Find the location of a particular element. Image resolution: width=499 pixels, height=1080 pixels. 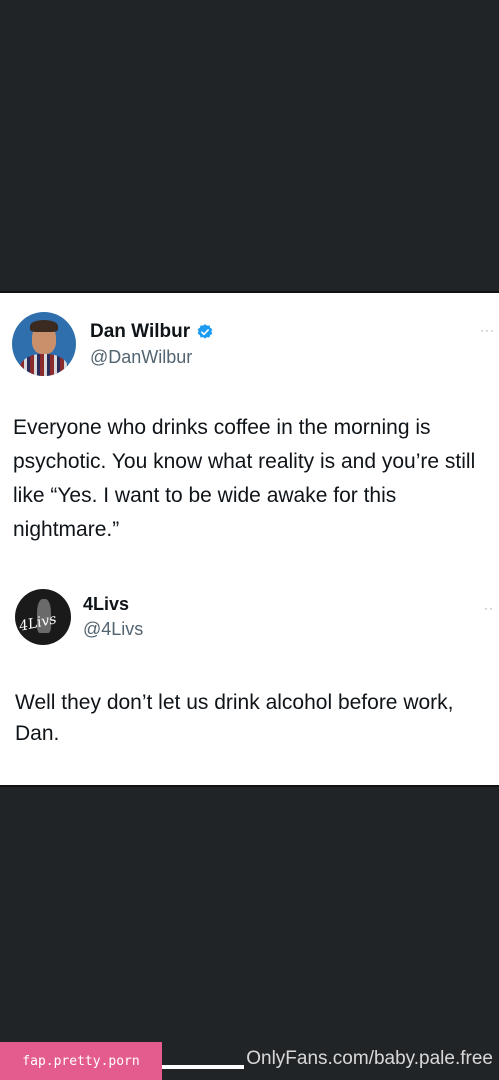

reply-author-name: 4Livs is located at coordinates (106, 604).